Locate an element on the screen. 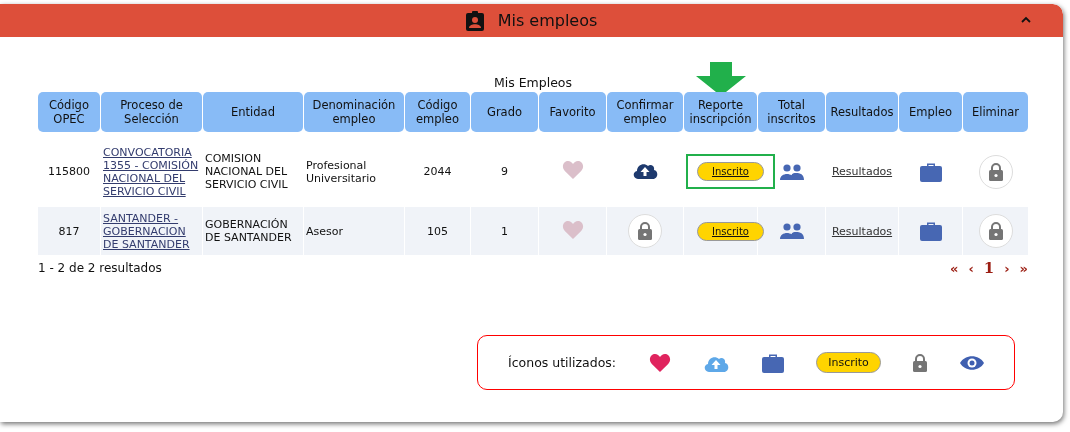 This screenshot has width=1070, height=432. id-badge-icon is located at coordinates (474, 20).